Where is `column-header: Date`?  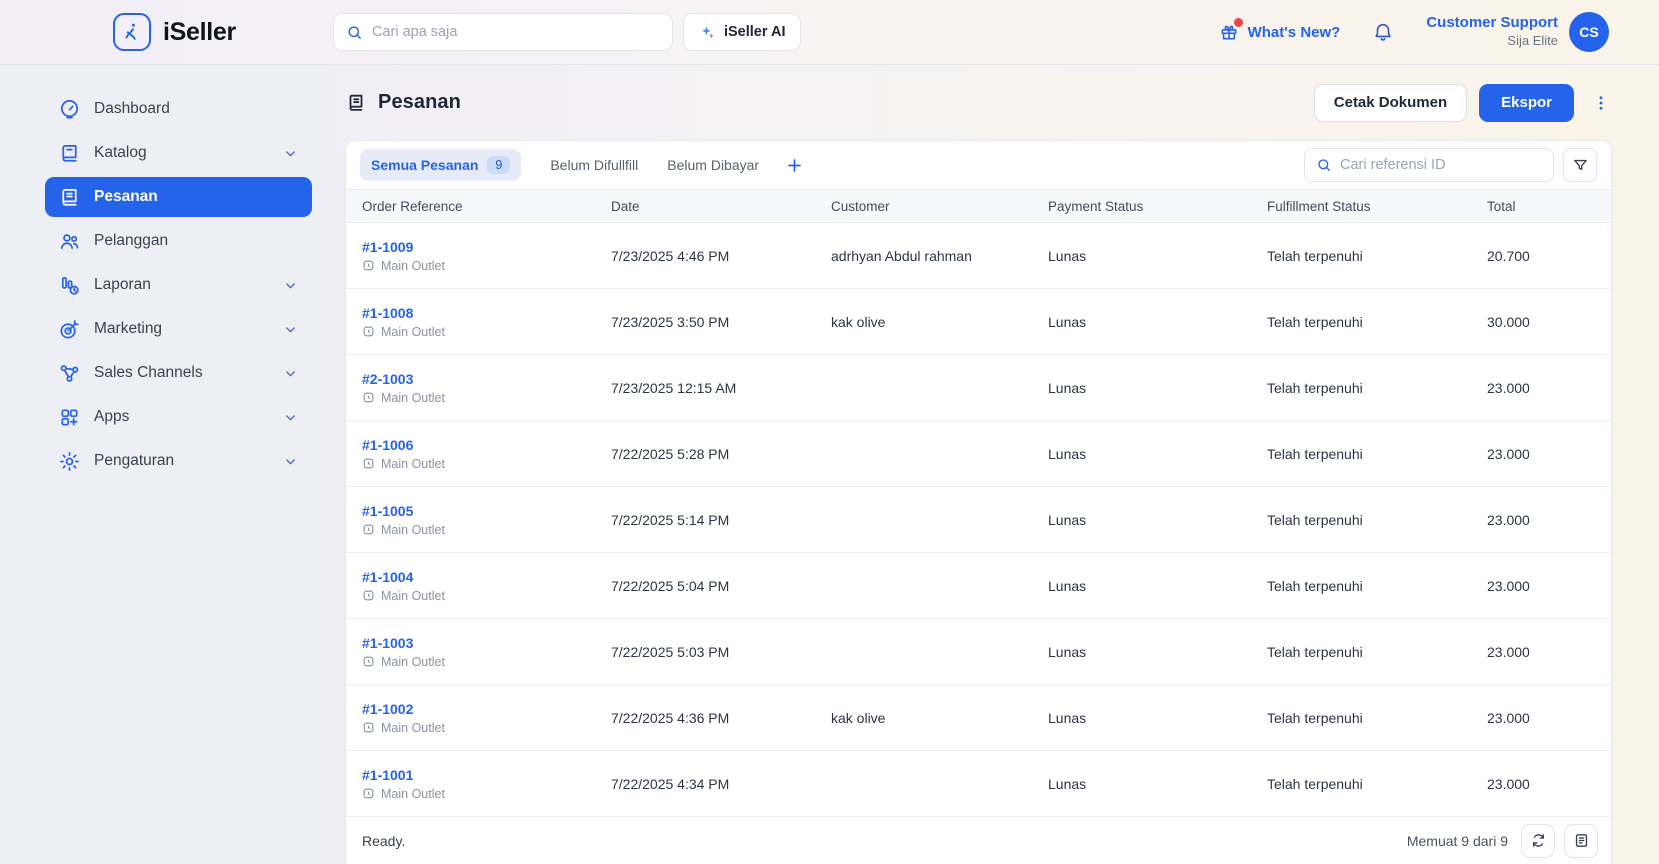
column-header: Date is located at coordinates (721, 206).